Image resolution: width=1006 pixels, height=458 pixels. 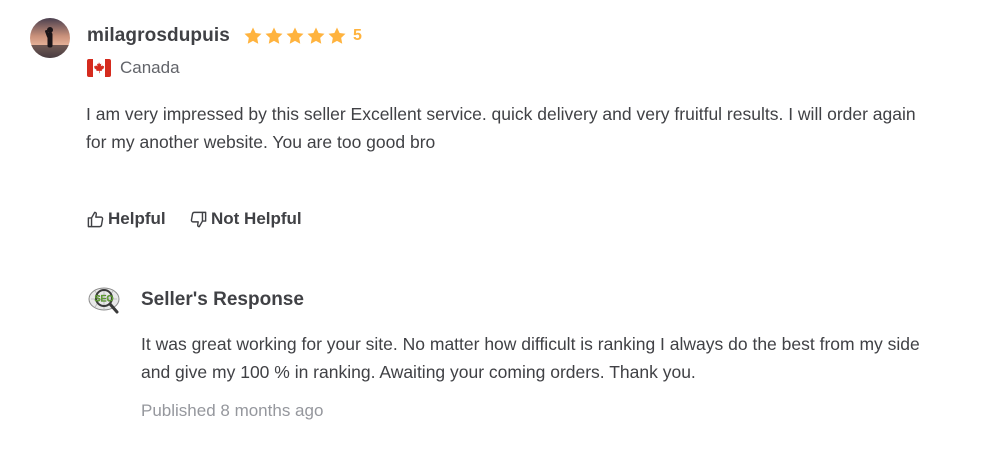 I want to click on helpful-label: Helpful, so click(x=137, y=218).